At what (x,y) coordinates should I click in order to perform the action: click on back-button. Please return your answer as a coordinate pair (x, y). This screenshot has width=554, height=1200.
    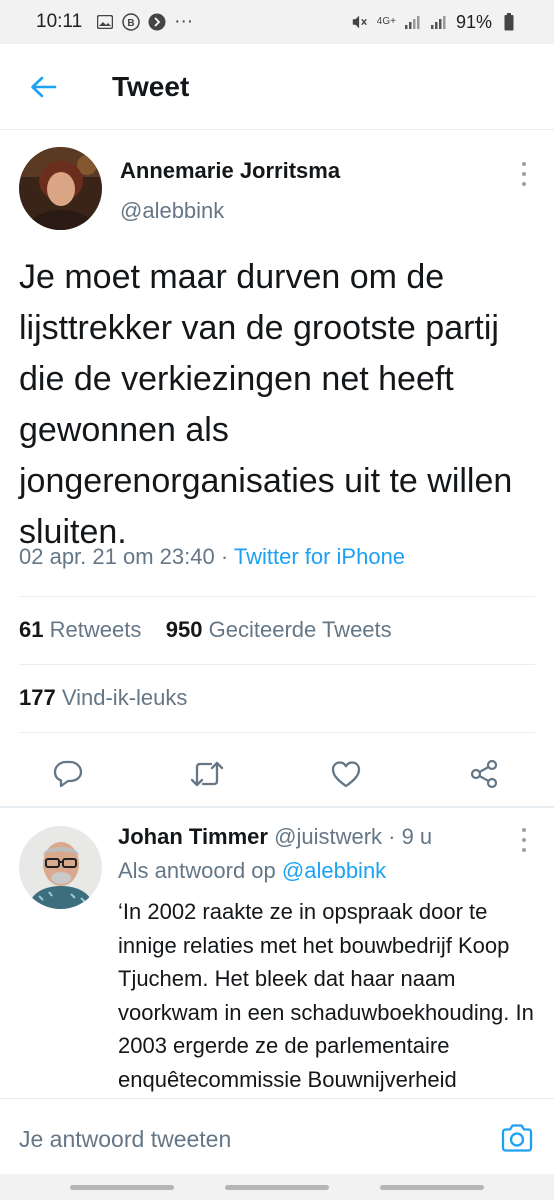
    Looking at the image, I should click on (43, 87).